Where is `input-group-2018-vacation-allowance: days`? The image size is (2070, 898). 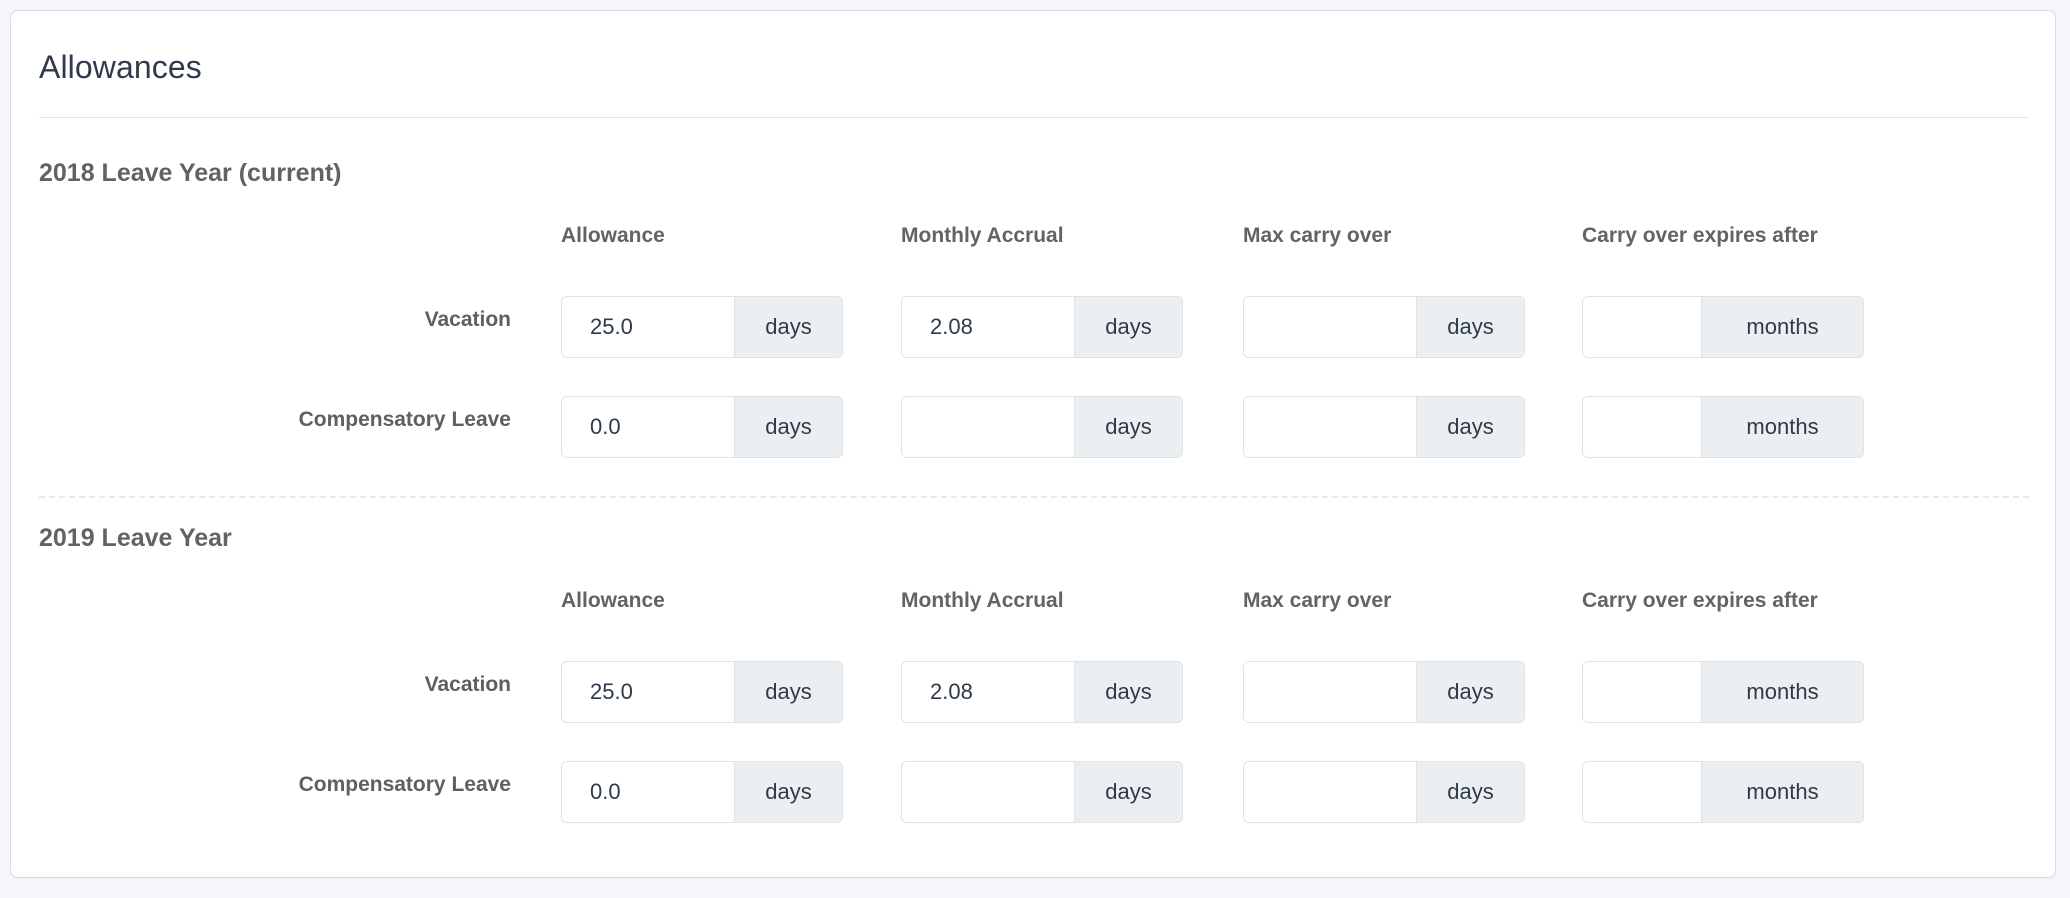 input-group-2018-vacation-allowance: days is located at coordinates (702, 327).